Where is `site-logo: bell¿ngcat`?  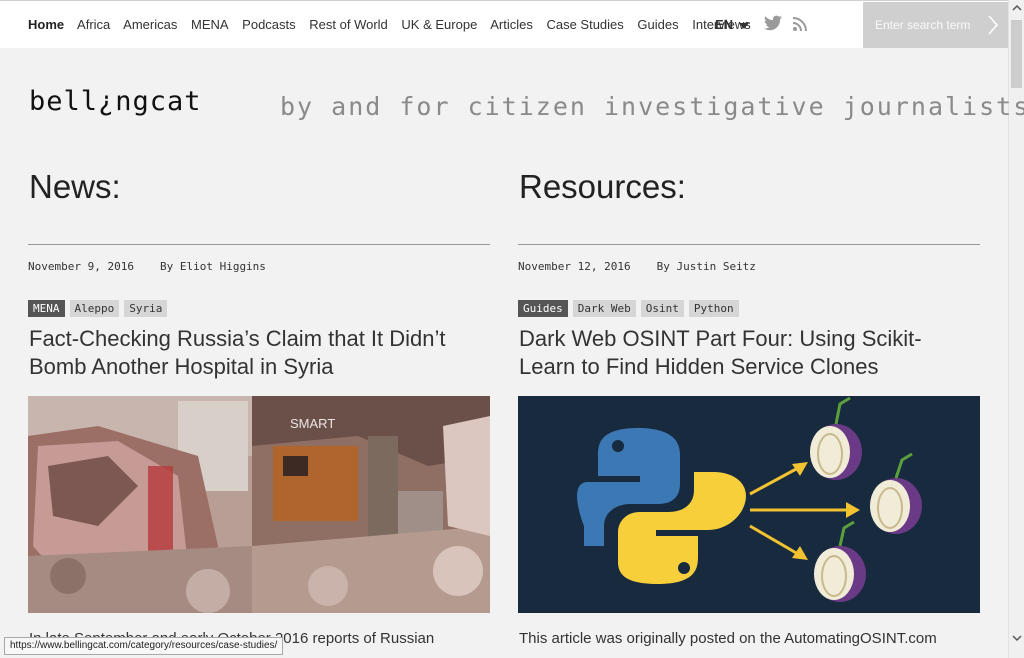 site-logo: bell¿ngcat is located at coordinates (115, 101).